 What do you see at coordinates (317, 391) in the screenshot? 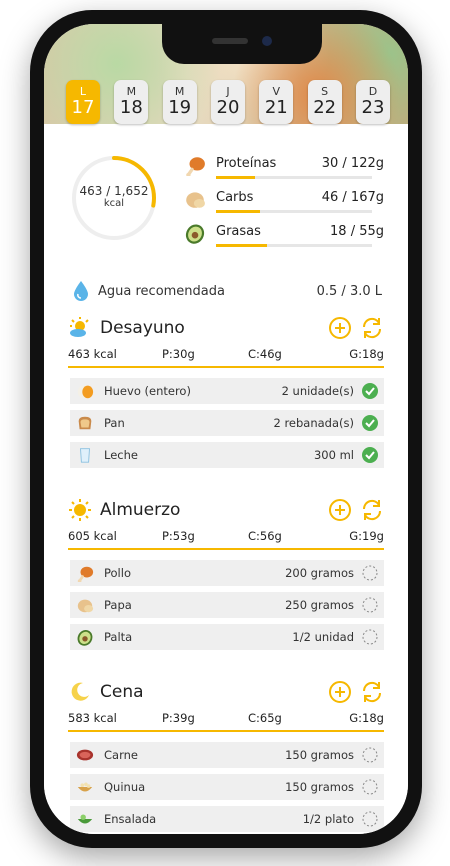
I see `food-quantity: 2 unidade(s)` at bounding box center [317, 391].